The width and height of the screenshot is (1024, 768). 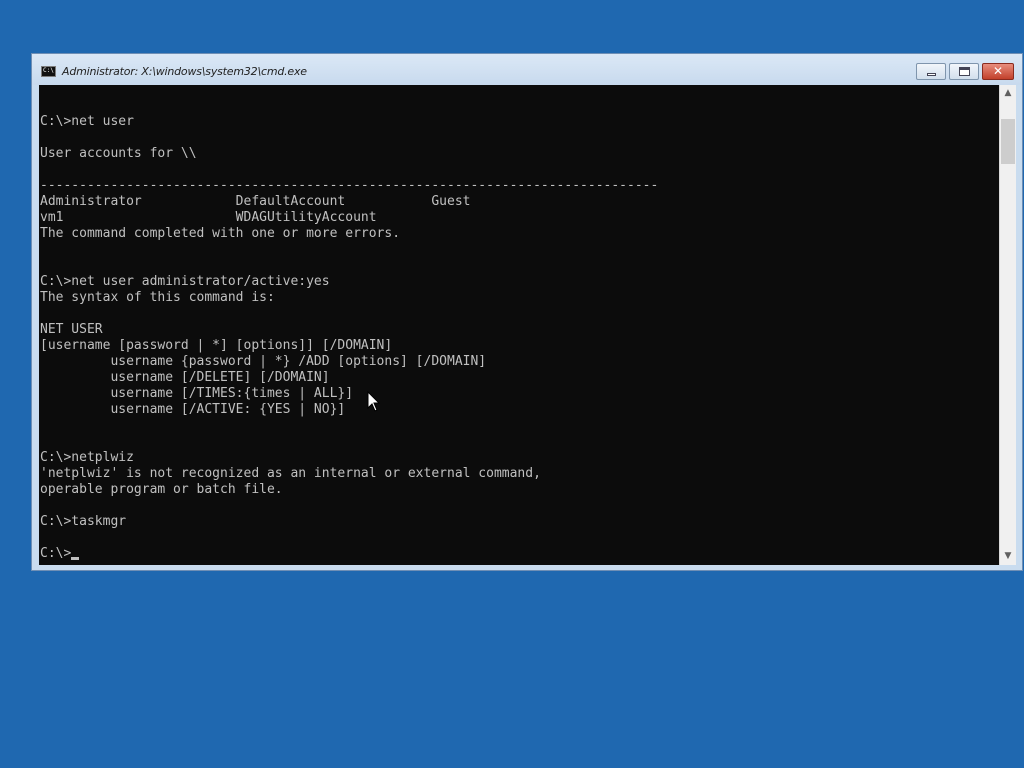 I want to click on command-prompt: C:\>, so click(x=56, y=553).